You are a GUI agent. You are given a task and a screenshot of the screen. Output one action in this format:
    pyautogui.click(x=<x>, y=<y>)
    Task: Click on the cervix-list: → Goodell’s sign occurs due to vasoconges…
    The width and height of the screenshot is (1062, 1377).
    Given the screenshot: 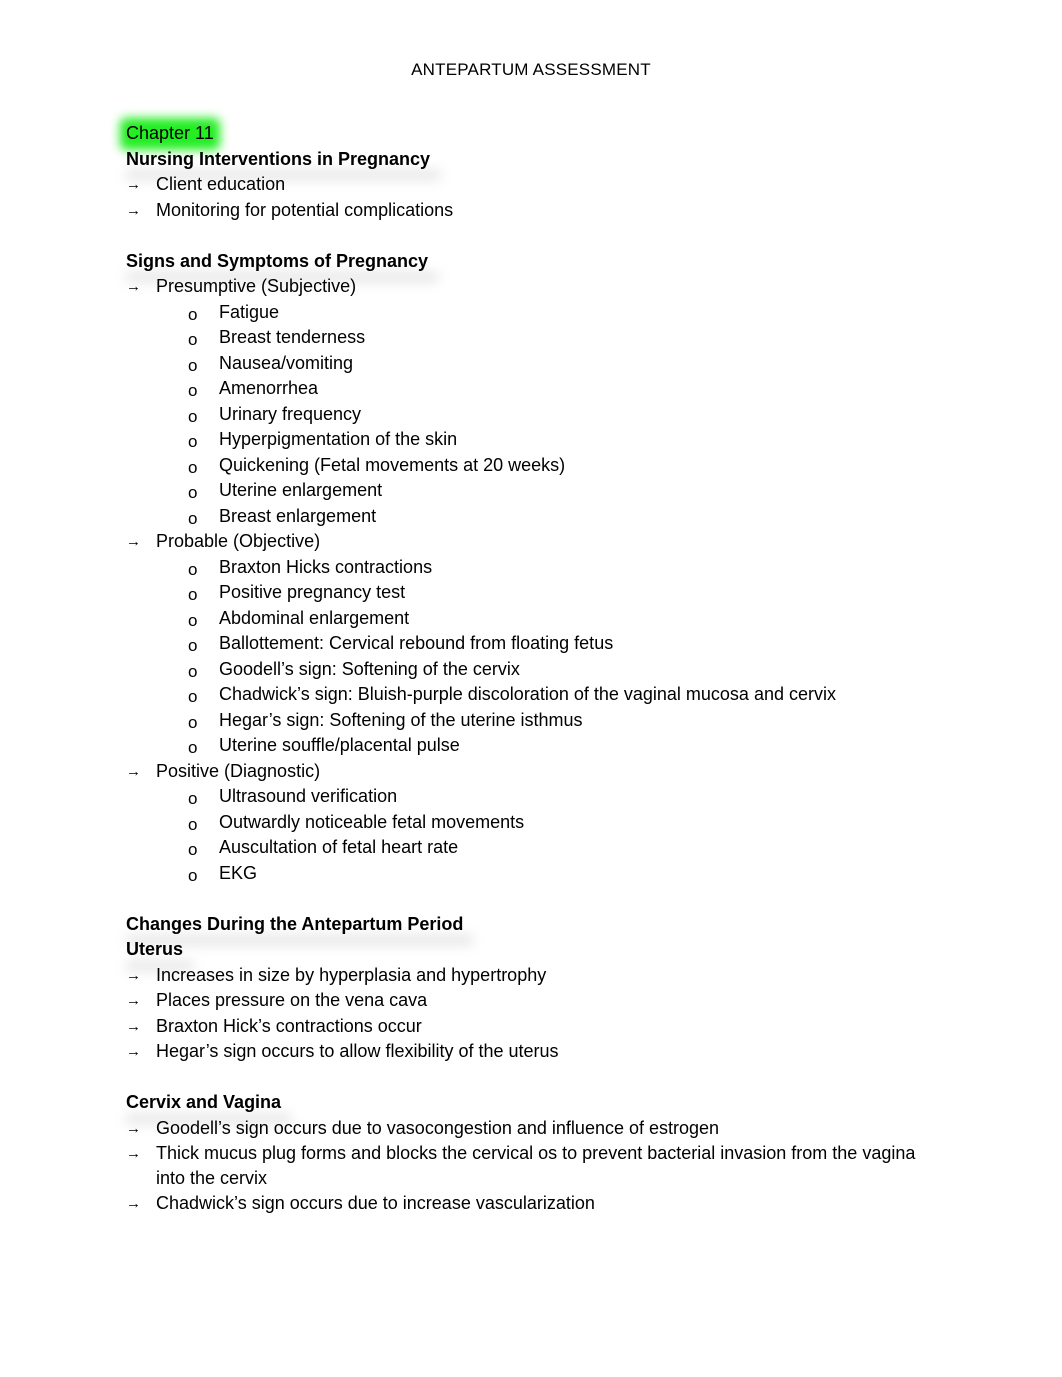 What is the action you would take?
    pyautogui.click(x=526, y=1166)
    